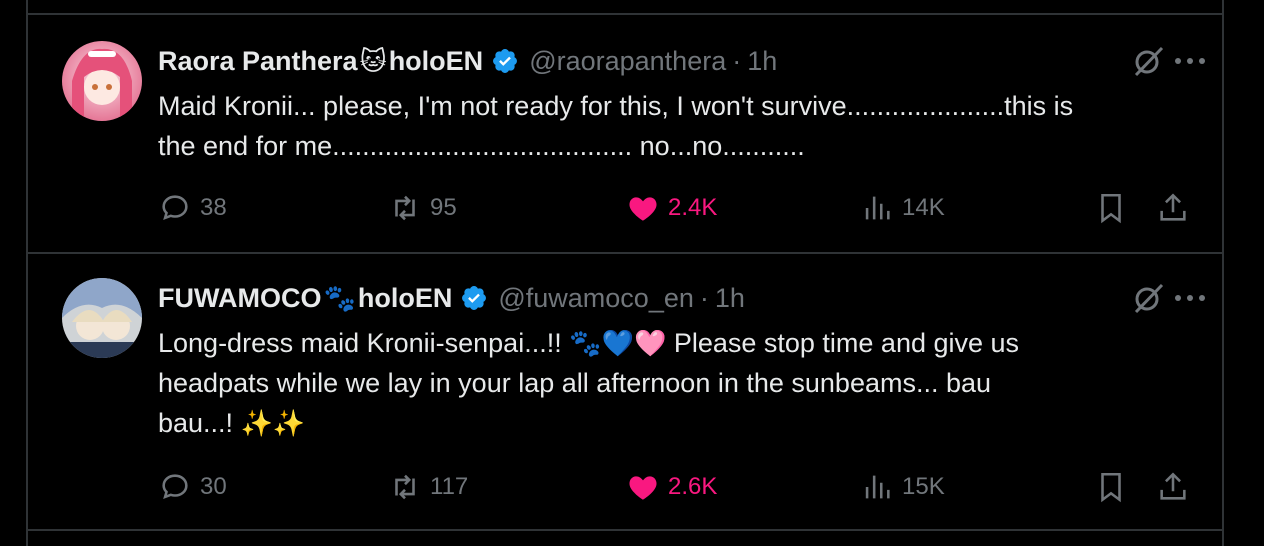  Describe the element at coordinates (673, 423) in the screenshot. I see `tweet-text-line: bau...! ✨✨` at that location.